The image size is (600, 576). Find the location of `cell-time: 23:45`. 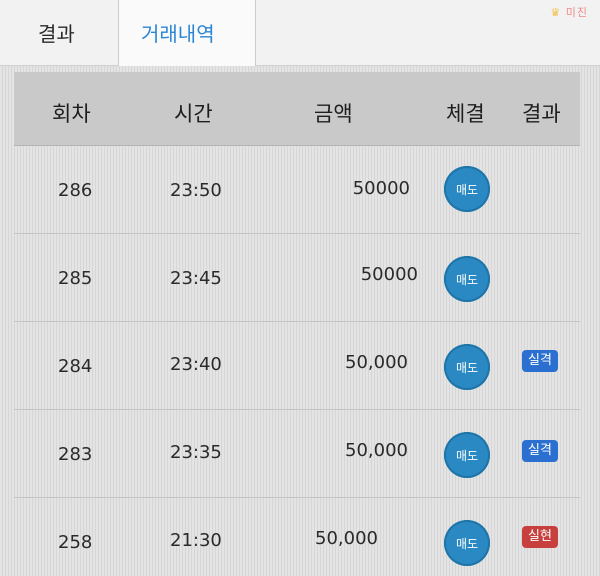

cell-time: 23:45 is located at coordinates (196, 278).